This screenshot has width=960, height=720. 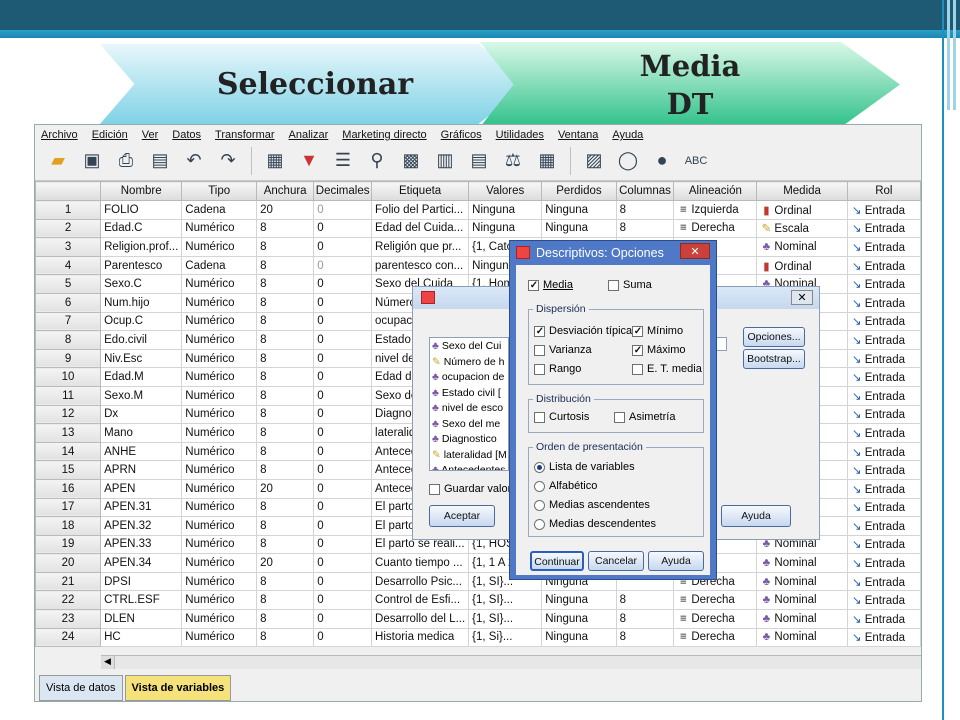 I want to click on list-item: ♣ Estado civil [, so click(x=469, y=395).